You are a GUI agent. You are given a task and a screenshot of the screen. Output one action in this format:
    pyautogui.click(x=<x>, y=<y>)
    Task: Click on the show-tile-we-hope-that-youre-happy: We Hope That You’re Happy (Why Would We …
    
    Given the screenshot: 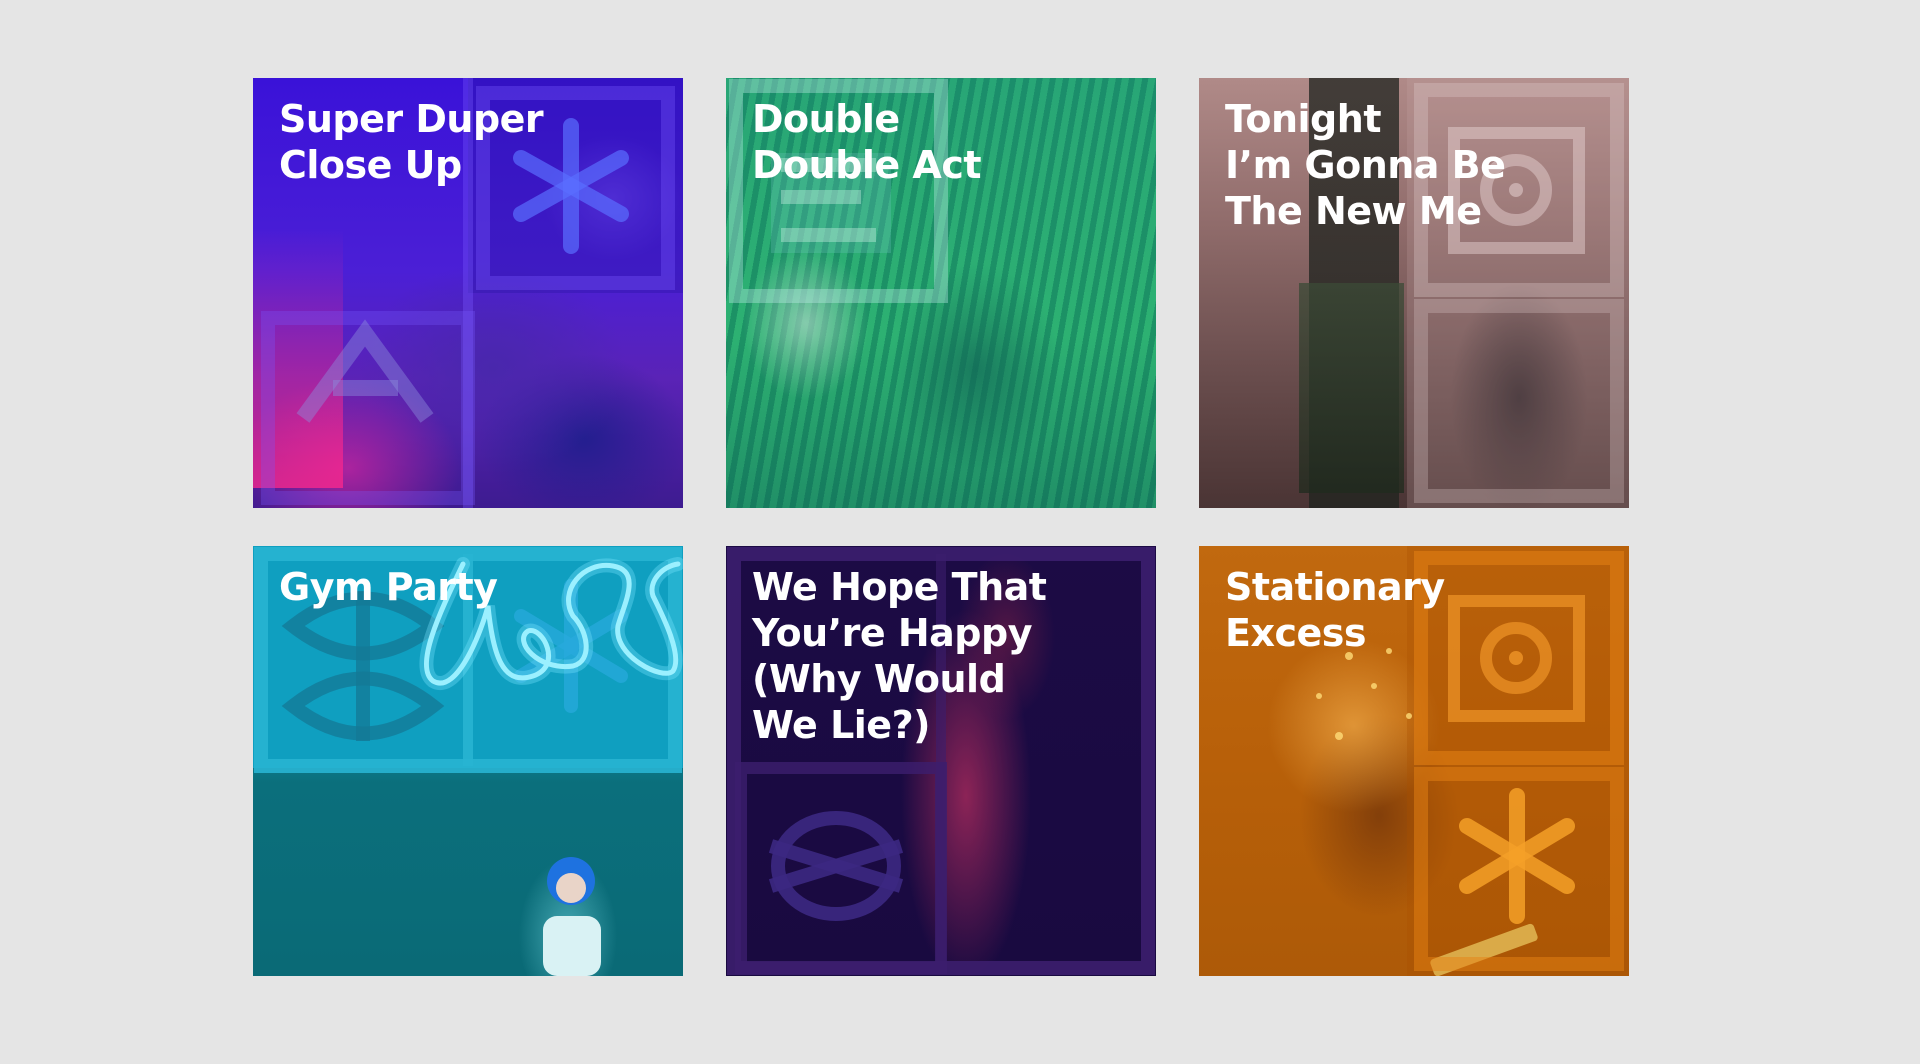 What is the action you would take?
    pyautogui.click(x=941, y=761)
    